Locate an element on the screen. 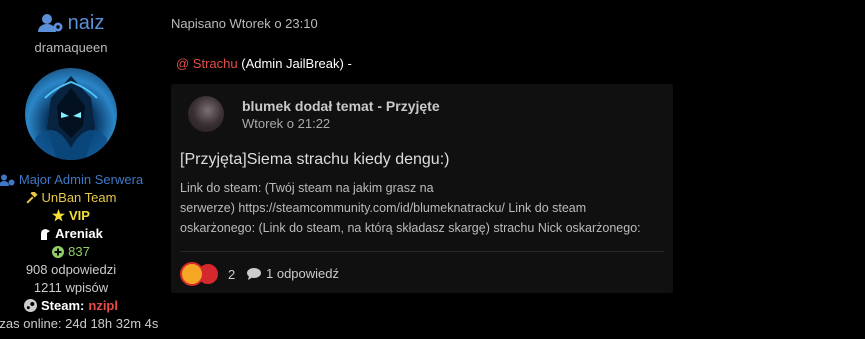  reputation: 837 is located at coordinates (76, 251).